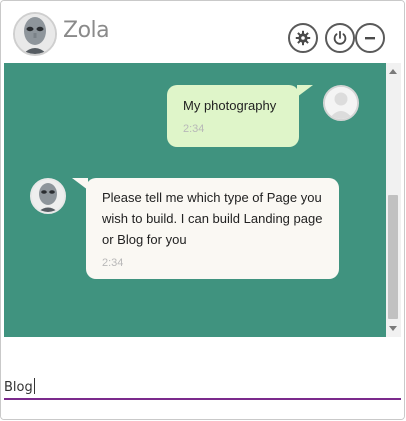 The width and height of the screenshot is (406, 421). Describe the element at coordinates (86, 30) in the screenshot. I see `app-title: Zola` at that location.